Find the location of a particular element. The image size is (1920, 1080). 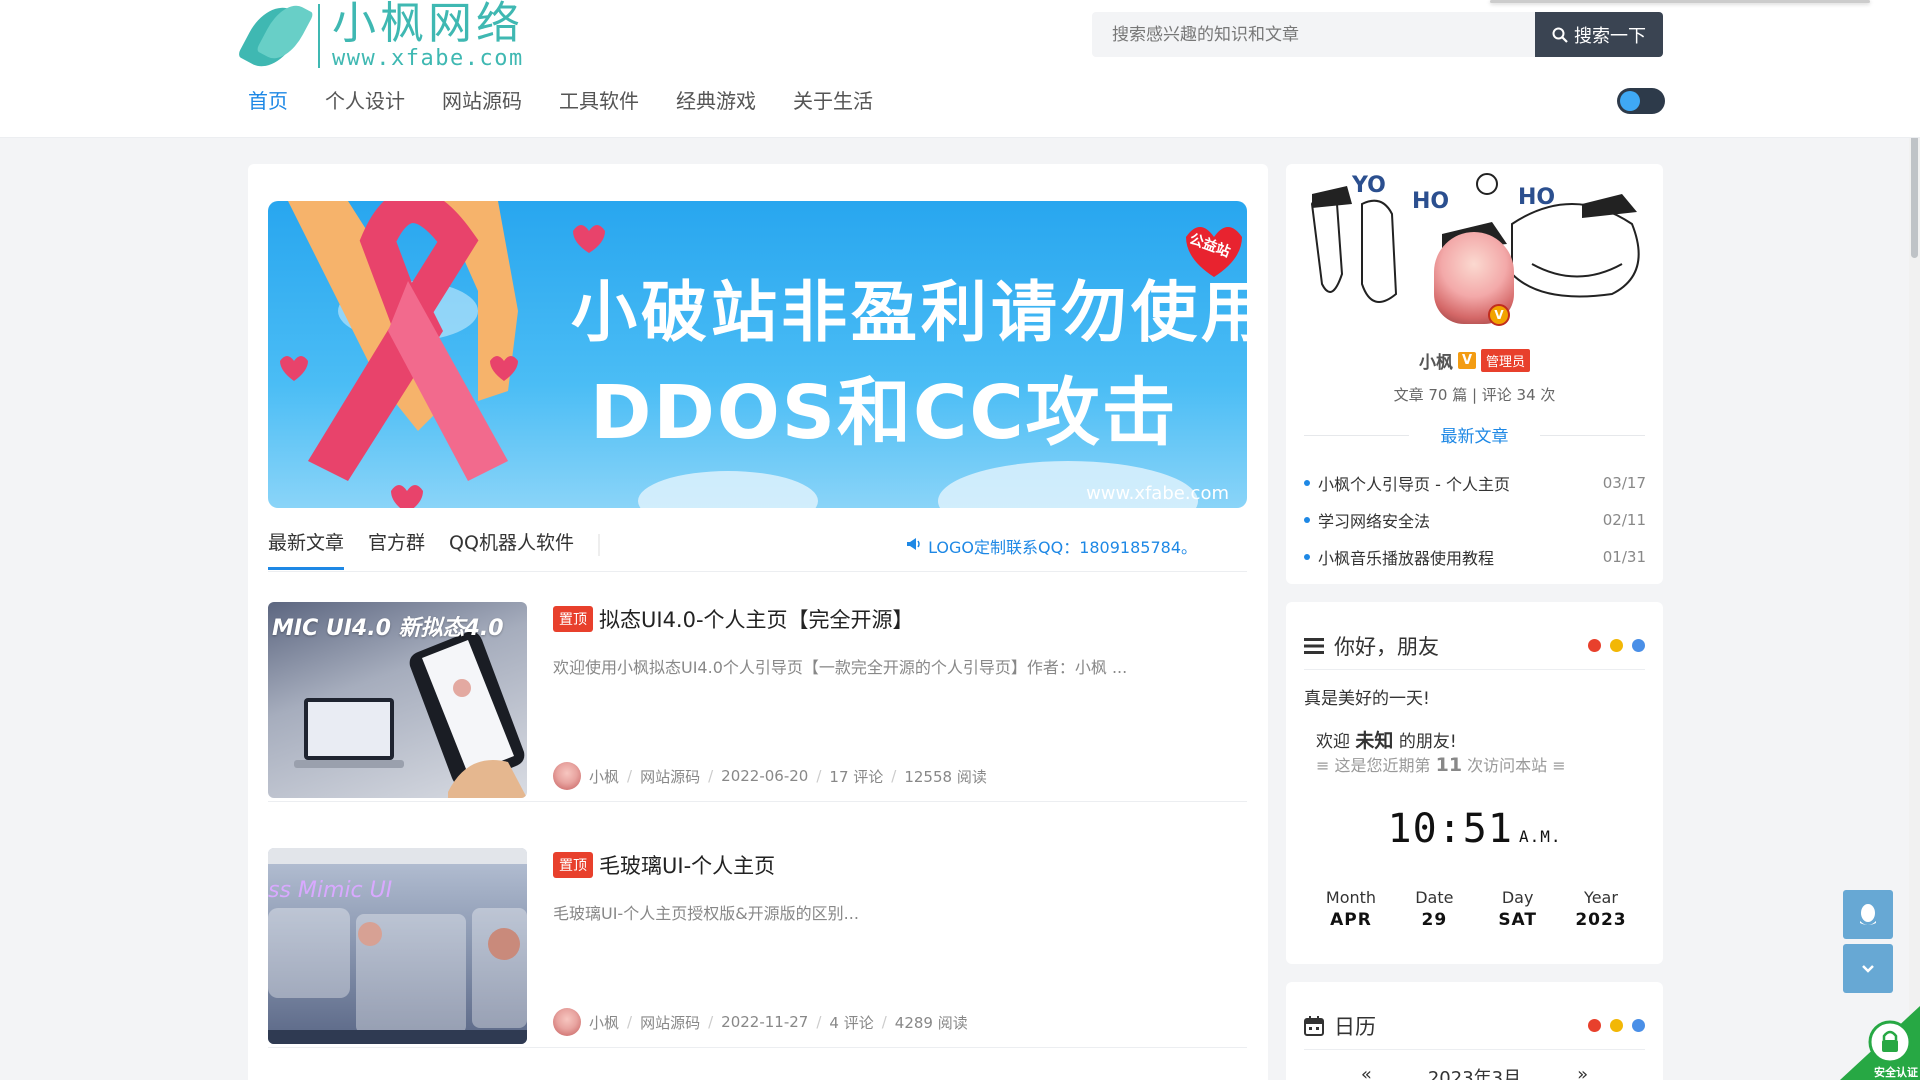

nav-item-source: 网站源码 is located at coordinates (482, 101).